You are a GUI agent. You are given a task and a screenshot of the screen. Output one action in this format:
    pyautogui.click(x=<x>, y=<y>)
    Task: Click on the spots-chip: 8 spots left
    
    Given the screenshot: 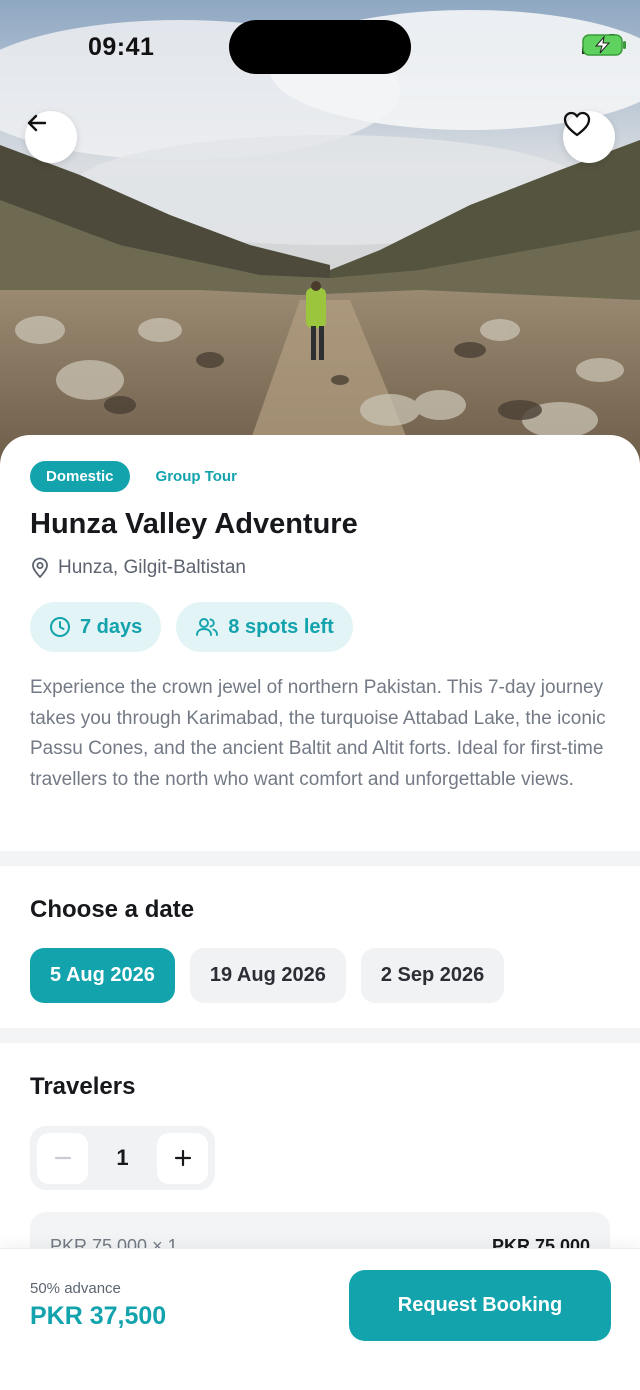 What is the action you would take?
    pyautogui.click(x=264, y=627)
    